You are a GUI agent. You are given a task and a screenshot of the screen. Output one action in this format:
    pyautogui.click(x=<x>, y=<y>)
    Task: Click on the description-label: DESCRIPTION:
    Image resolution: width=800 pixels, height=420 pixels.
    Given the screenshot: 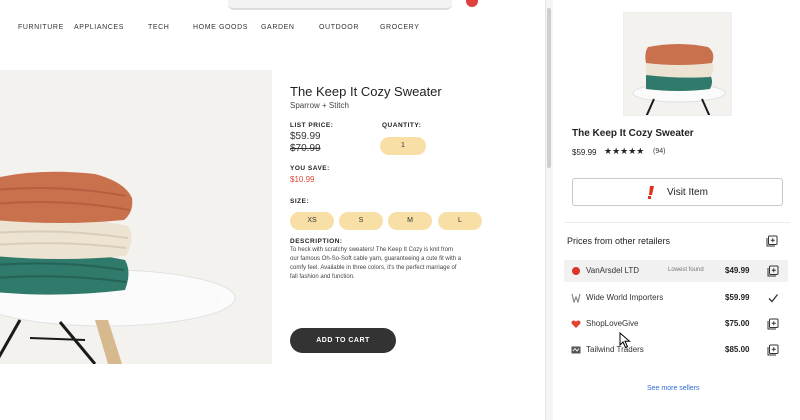 What is the action you would take?
    pyautogui.click(x=316, y=241)
    